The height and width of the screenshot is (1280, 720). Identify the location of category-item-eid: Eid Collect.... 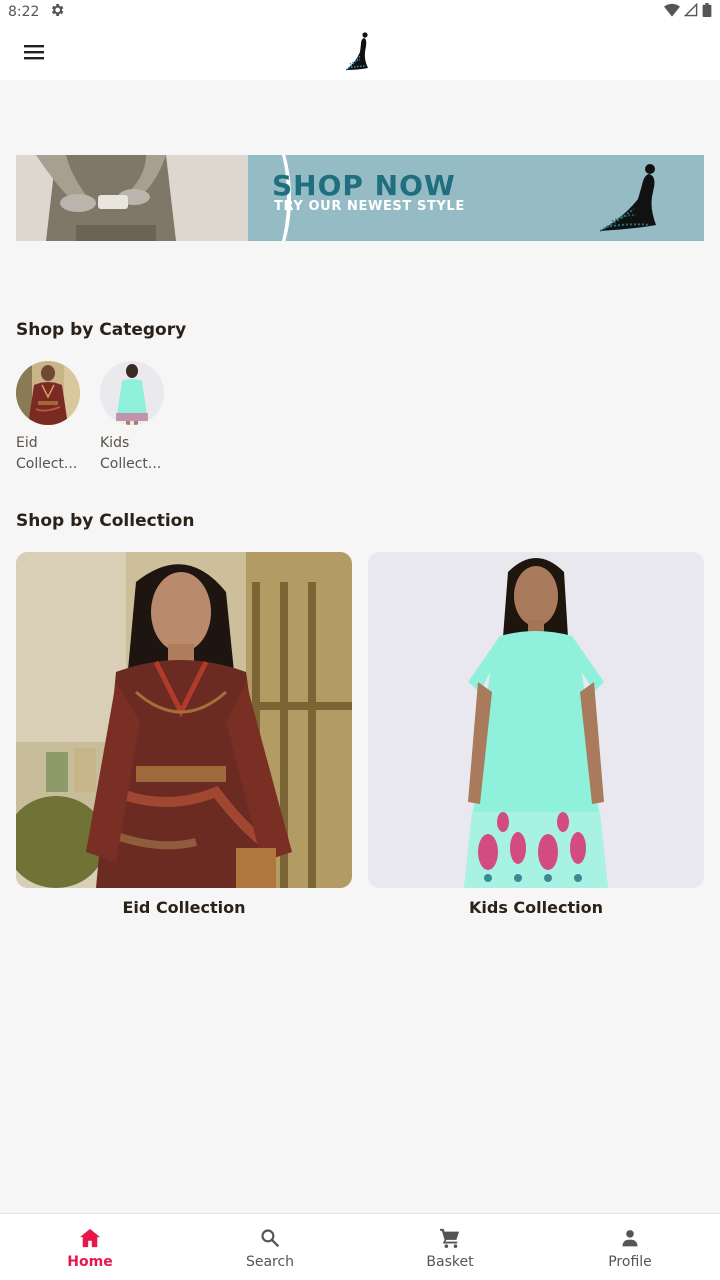
(49, 418).